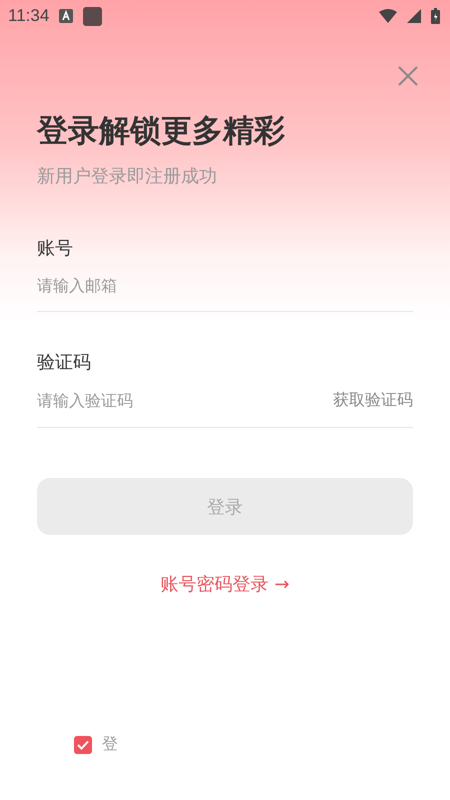 This screenshot has width=450, height=800. What do you see at coordinates (66, 16) in the screenshot?
I see `notification-icon` at bounding box center [66, 16].